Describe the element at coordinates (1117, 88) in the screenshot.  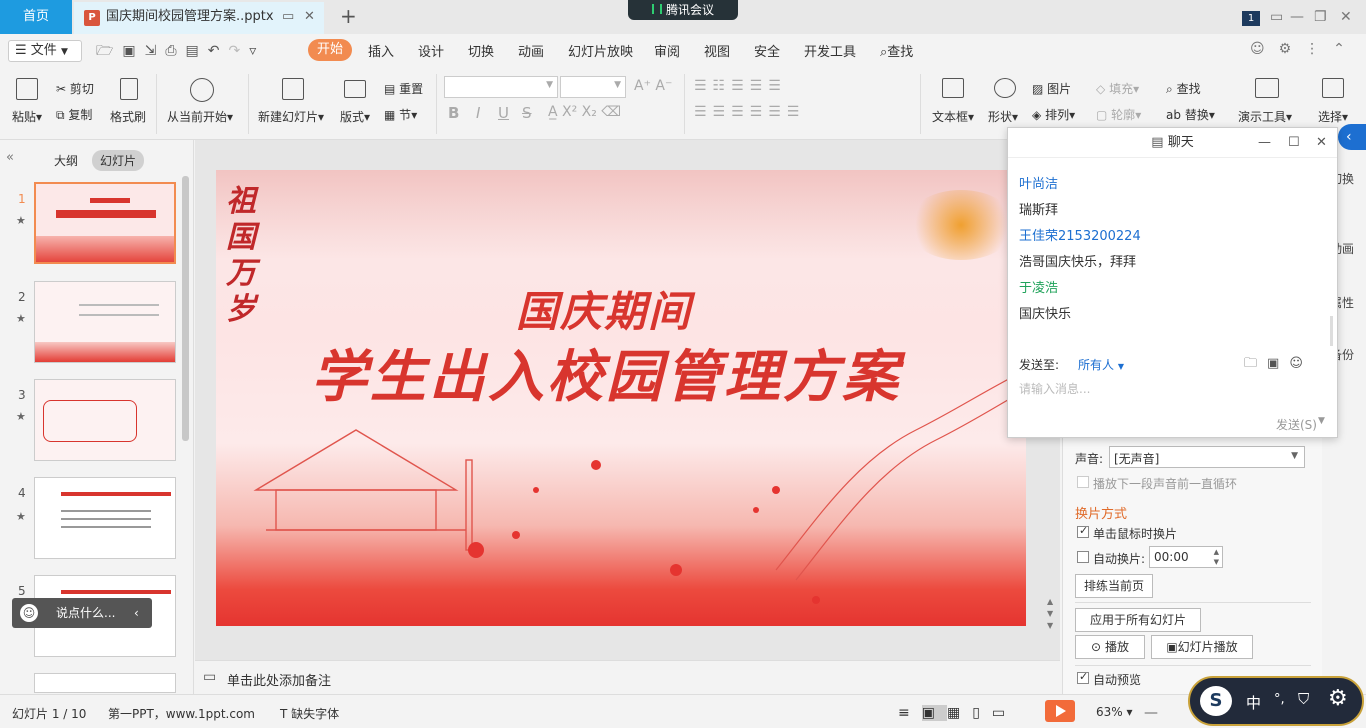
I see `fill-button: ◇ 填充▾` at that location.